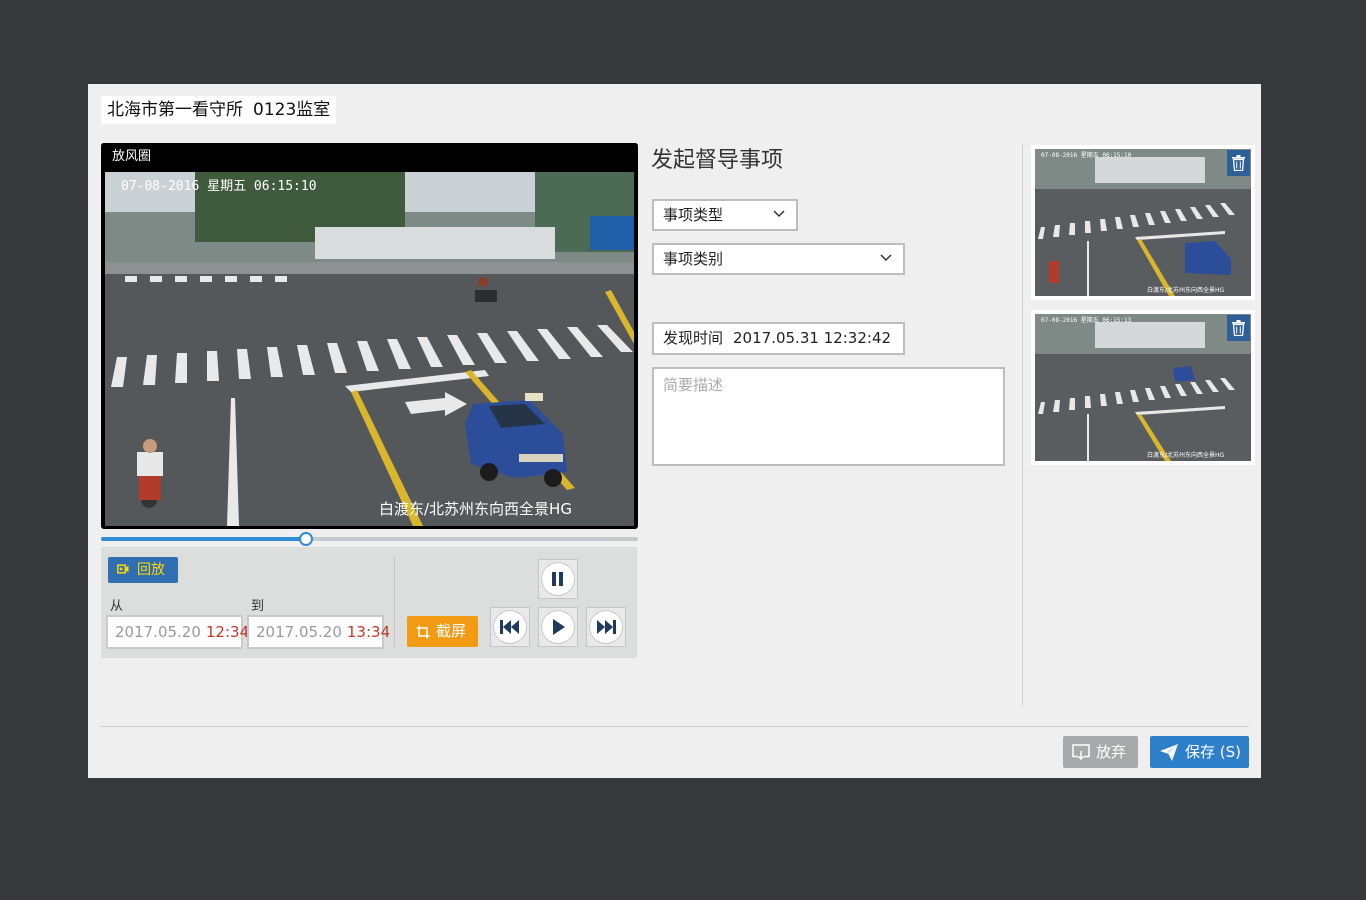 Image resolution: width=1366 pixels, height=900 pixels. What do you see at coordinates (1081, 752) in the screenshot?
I see `discard-icon` at bounding box center [1081, 752].